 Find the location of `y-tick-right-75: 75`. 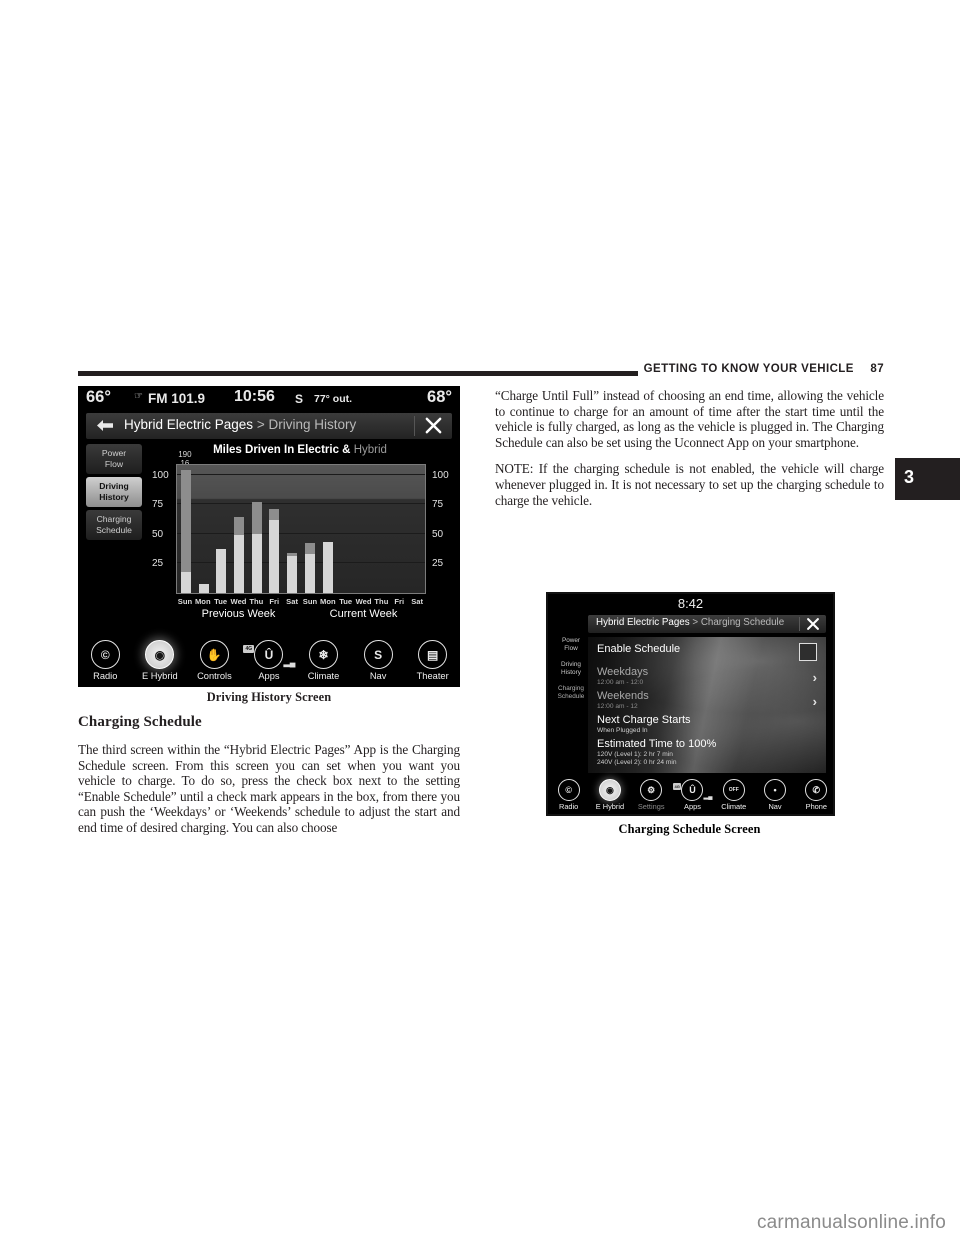

y-tick-right-75: 75 is located at coordinates (438, 505).